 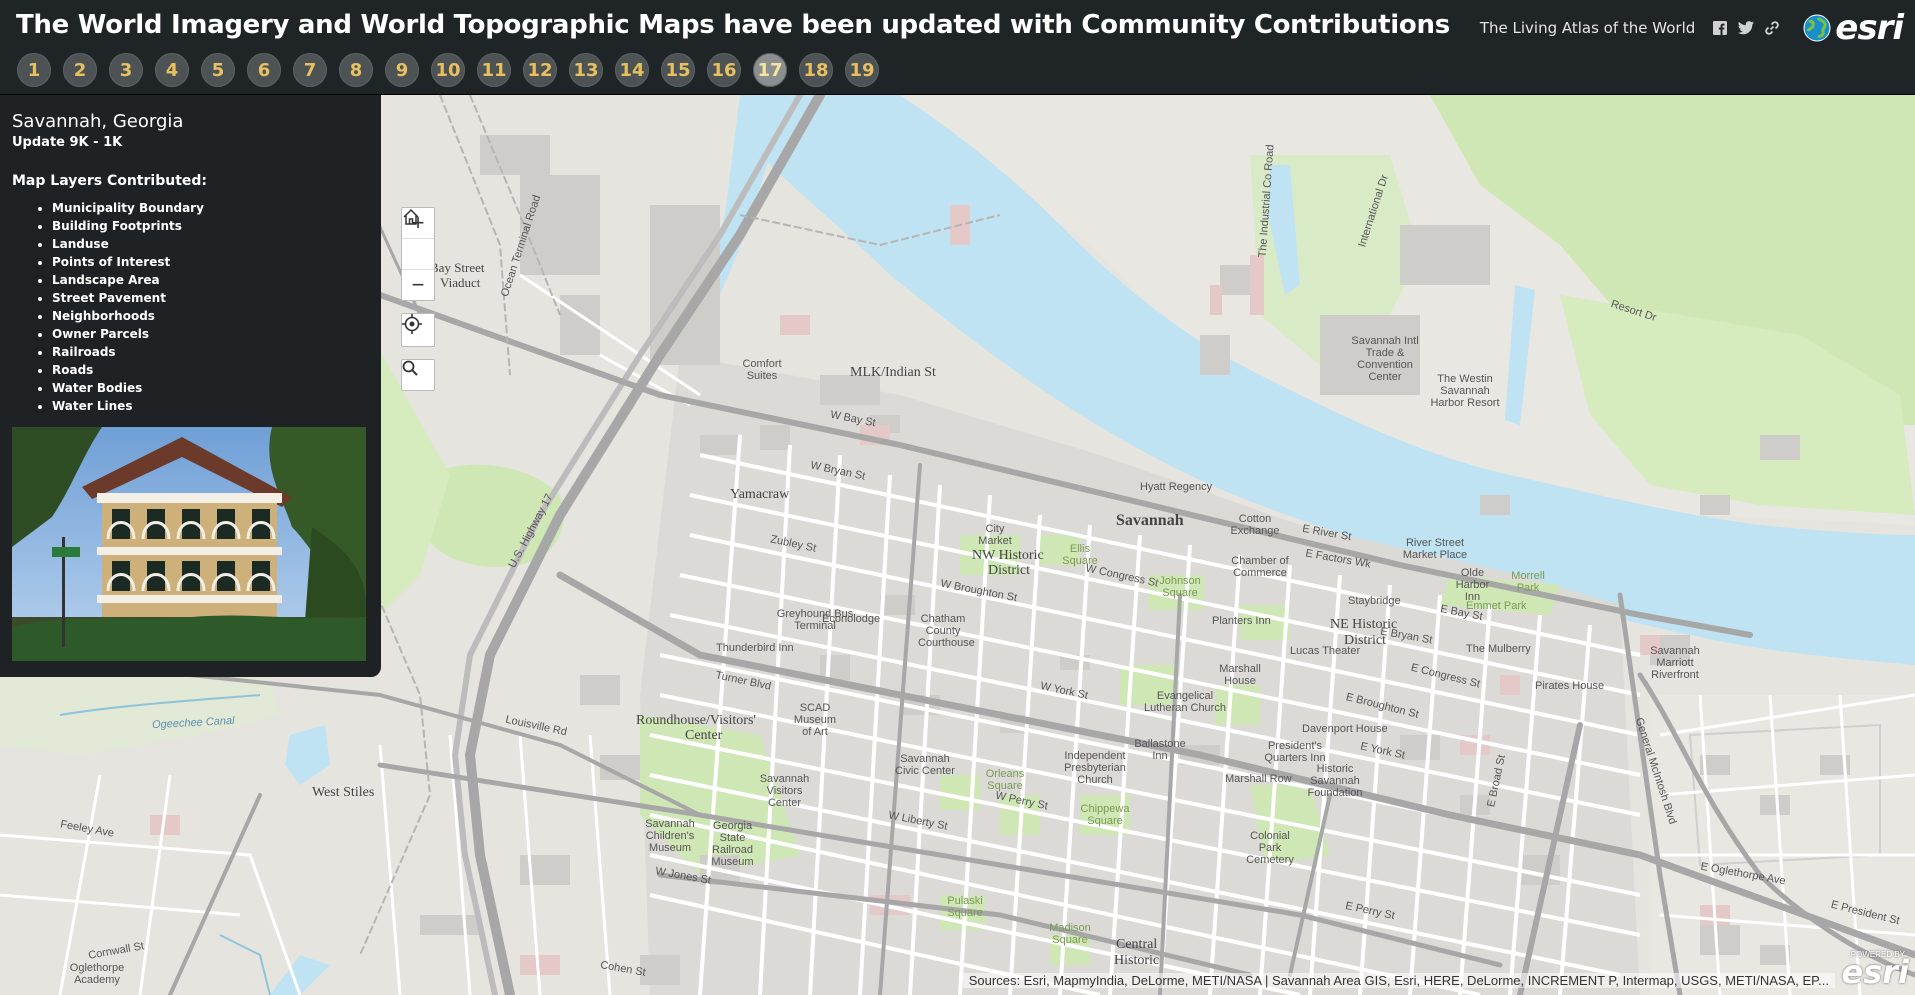 I want to click on tab-bar: 1 2 3 4 5 6 7 8 9 10 11 12 13 14 15 16 17 18 19, so click(x=448, y=70).